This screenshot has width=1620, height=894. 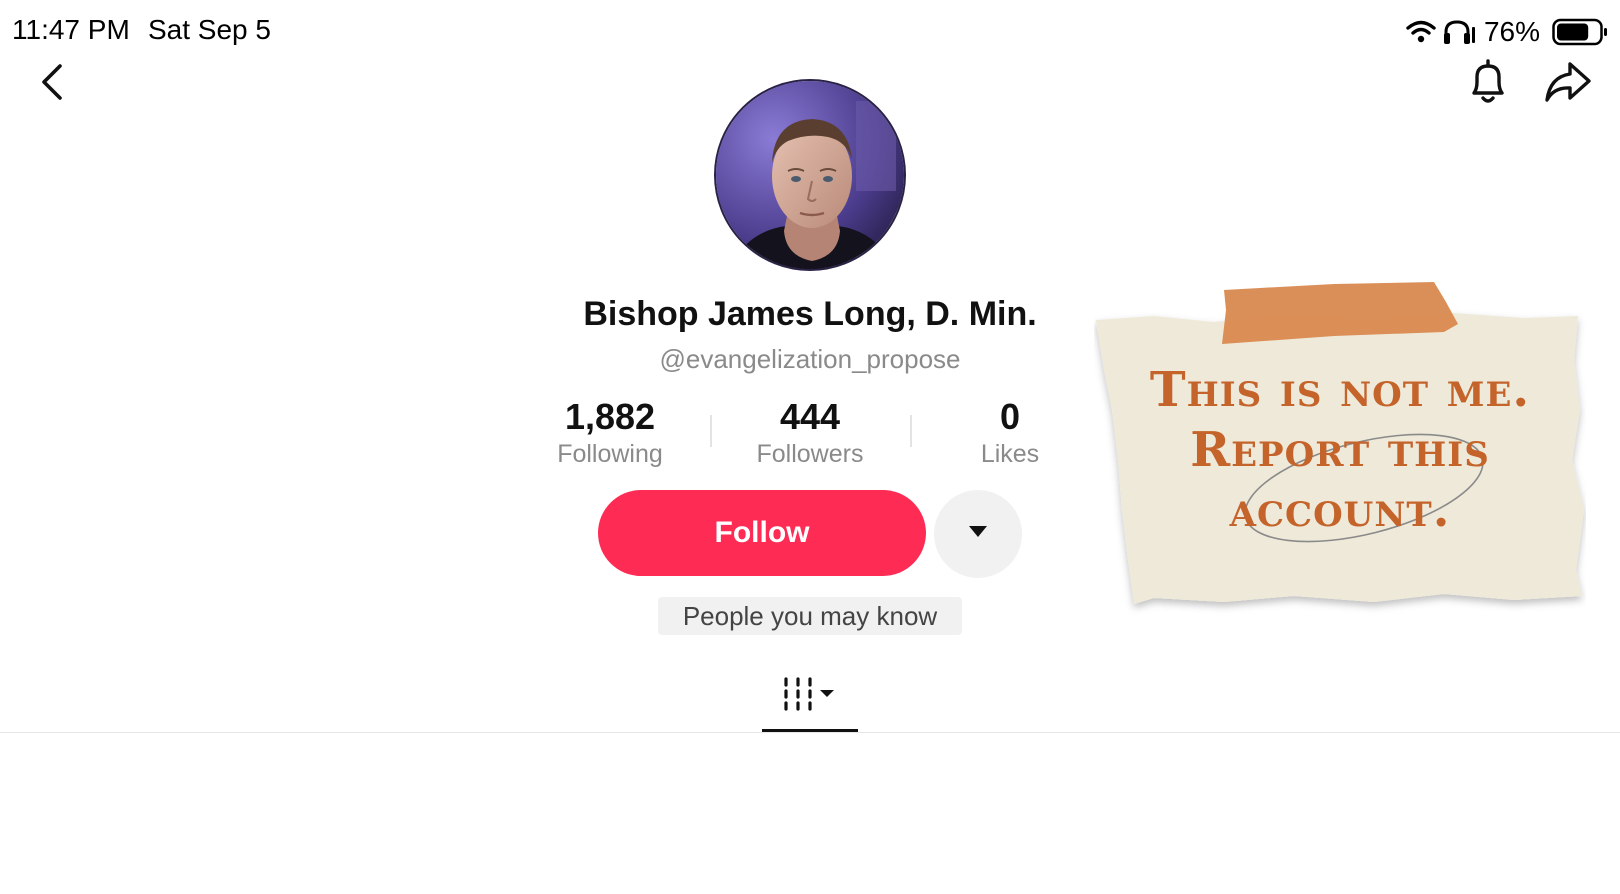 What do you see at coordinates (1580, 32) in the screenshot?
I see `battery-icon` at bounding box center [1580, 32].